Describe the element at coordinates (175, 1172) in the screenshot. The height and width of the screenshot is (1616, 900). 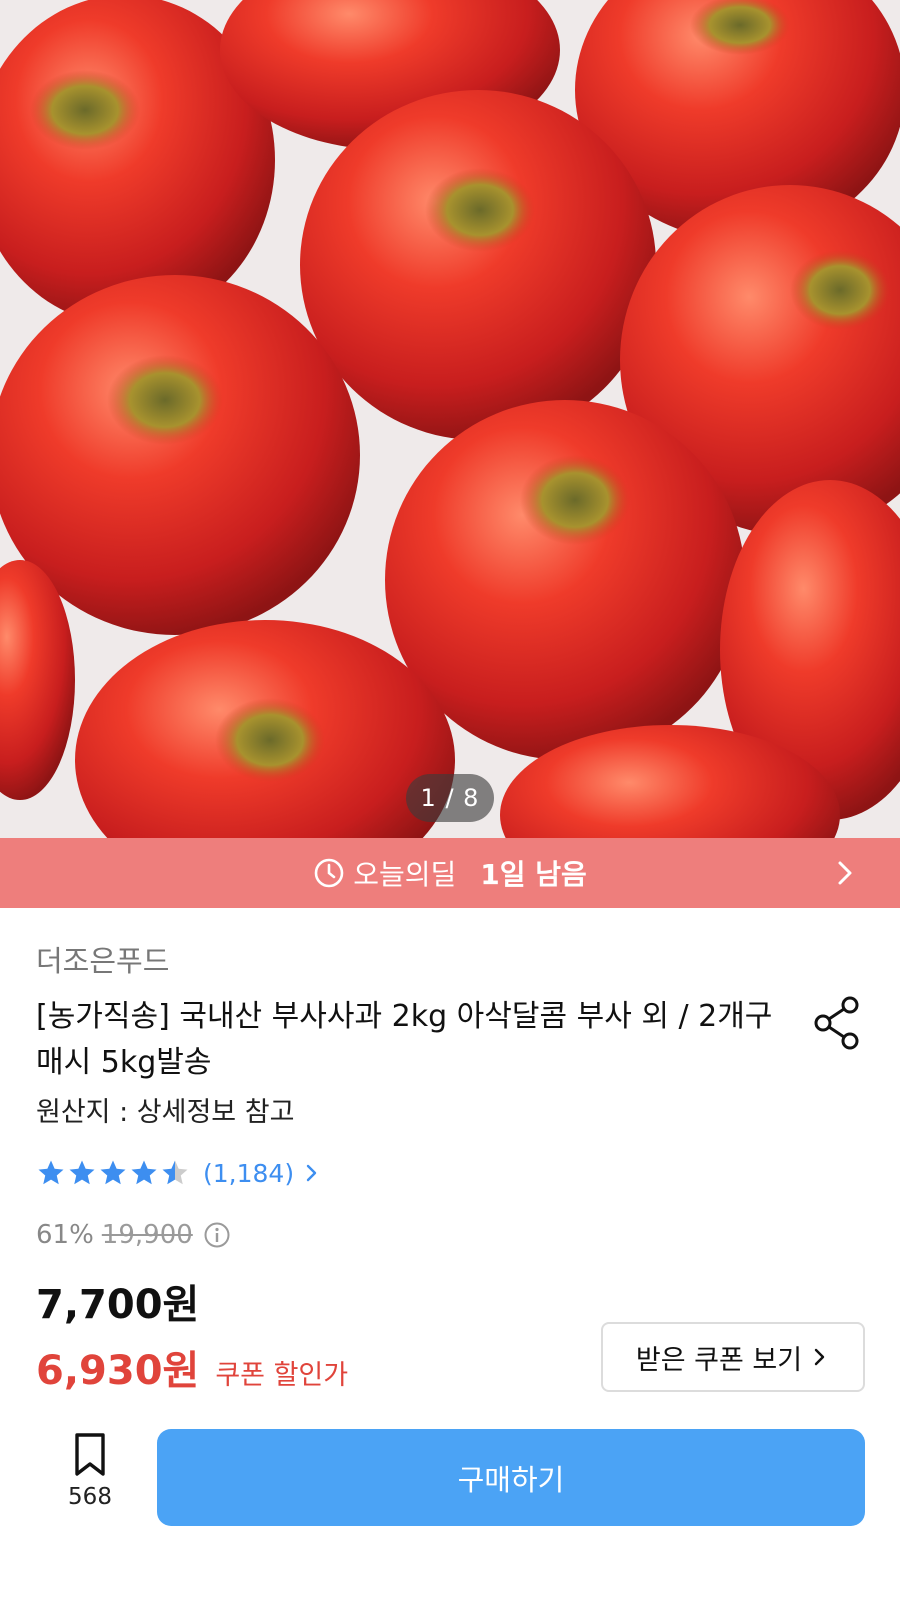
I see `half-star-icon` at that location.